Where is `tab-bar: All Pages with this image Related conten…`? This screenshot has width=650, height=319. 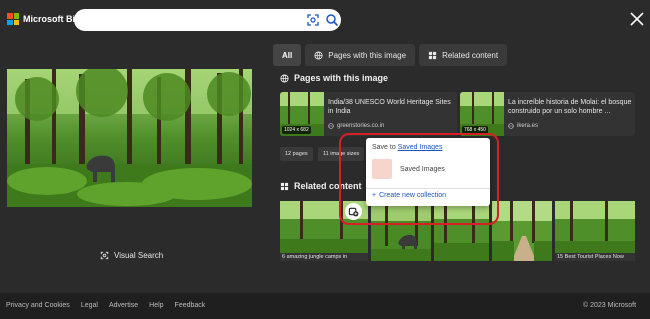
tab-bar: All Pages with this image Related conten… is located at coordinates (390, 55).